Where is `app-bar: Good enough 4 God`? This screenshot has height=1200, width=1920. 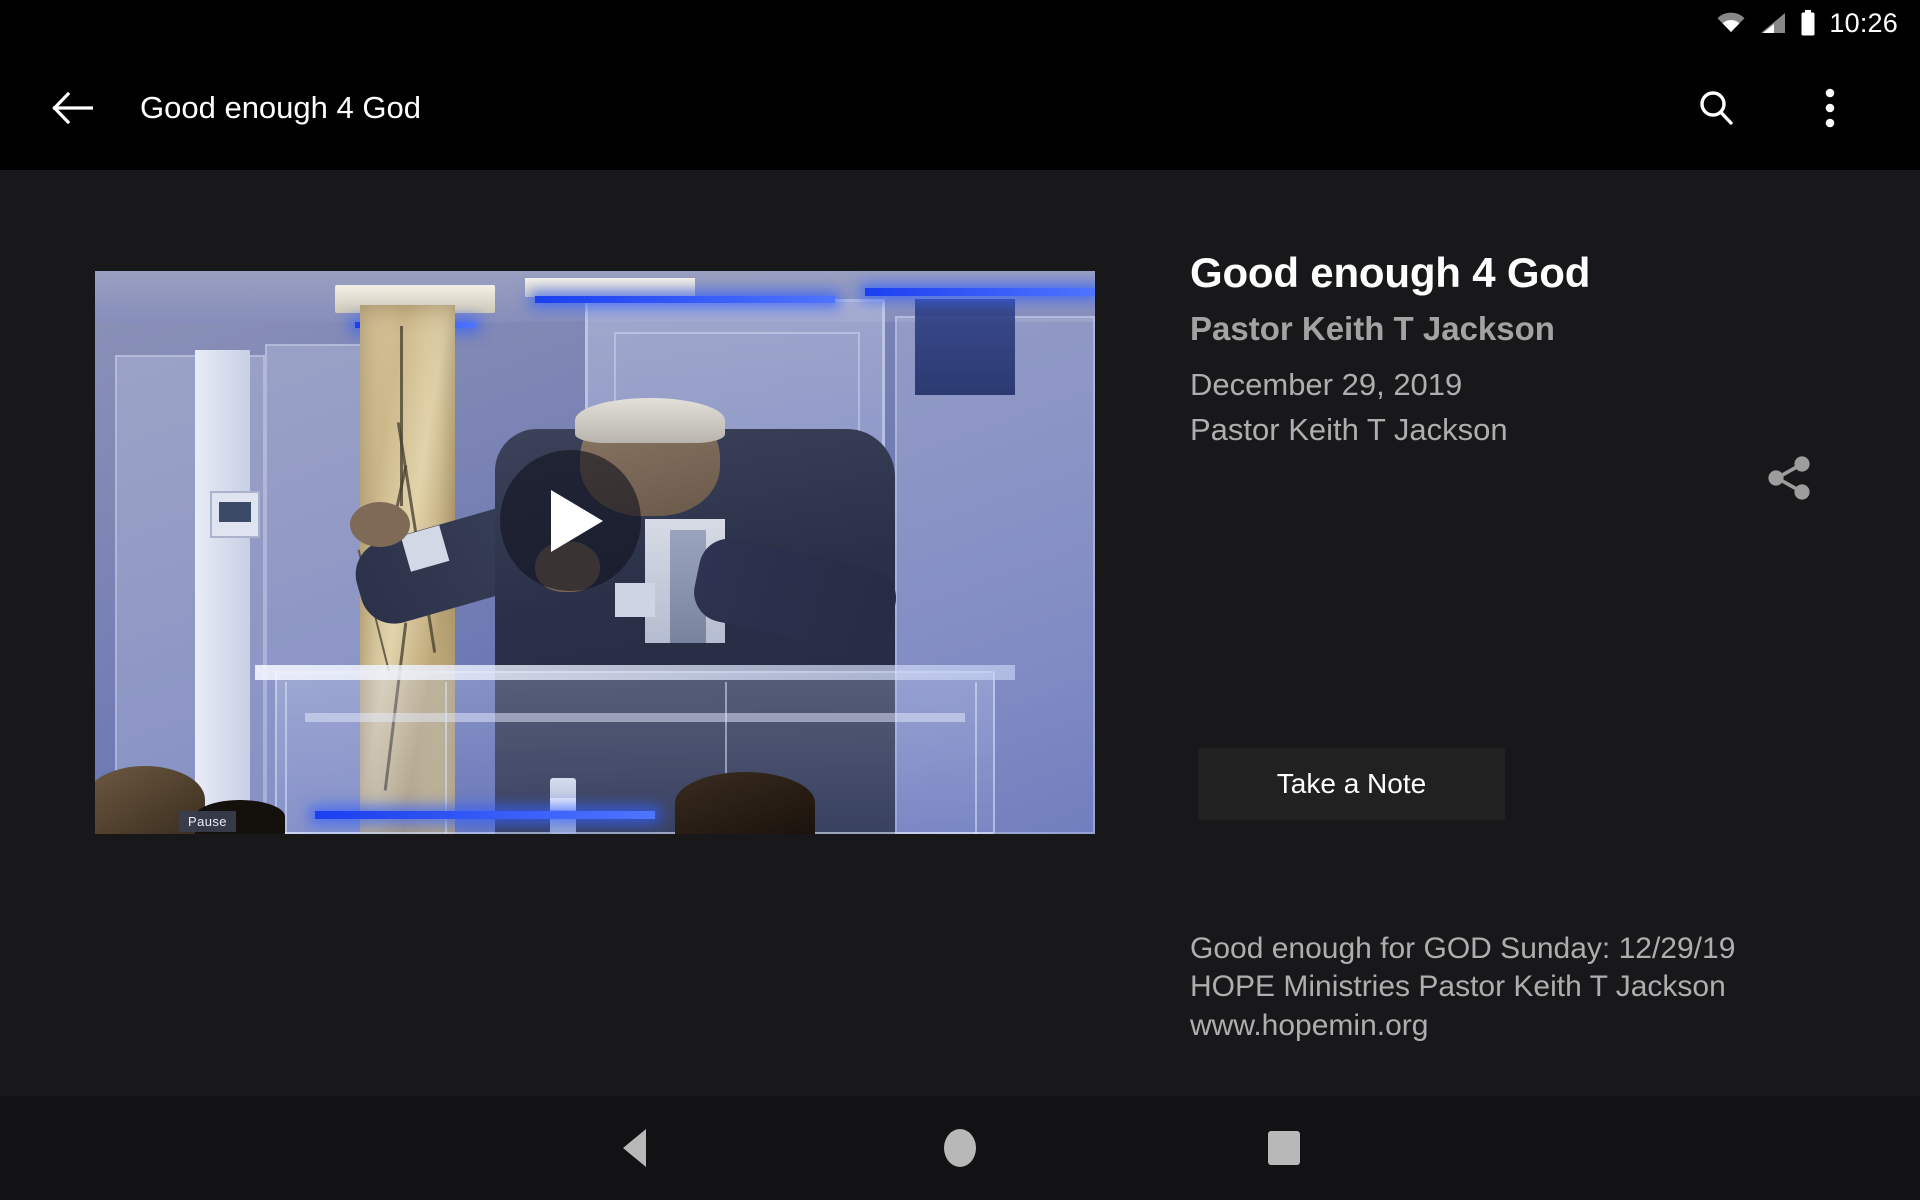
app-bar: Good enough 4 God is located at coordinates (960, 108).